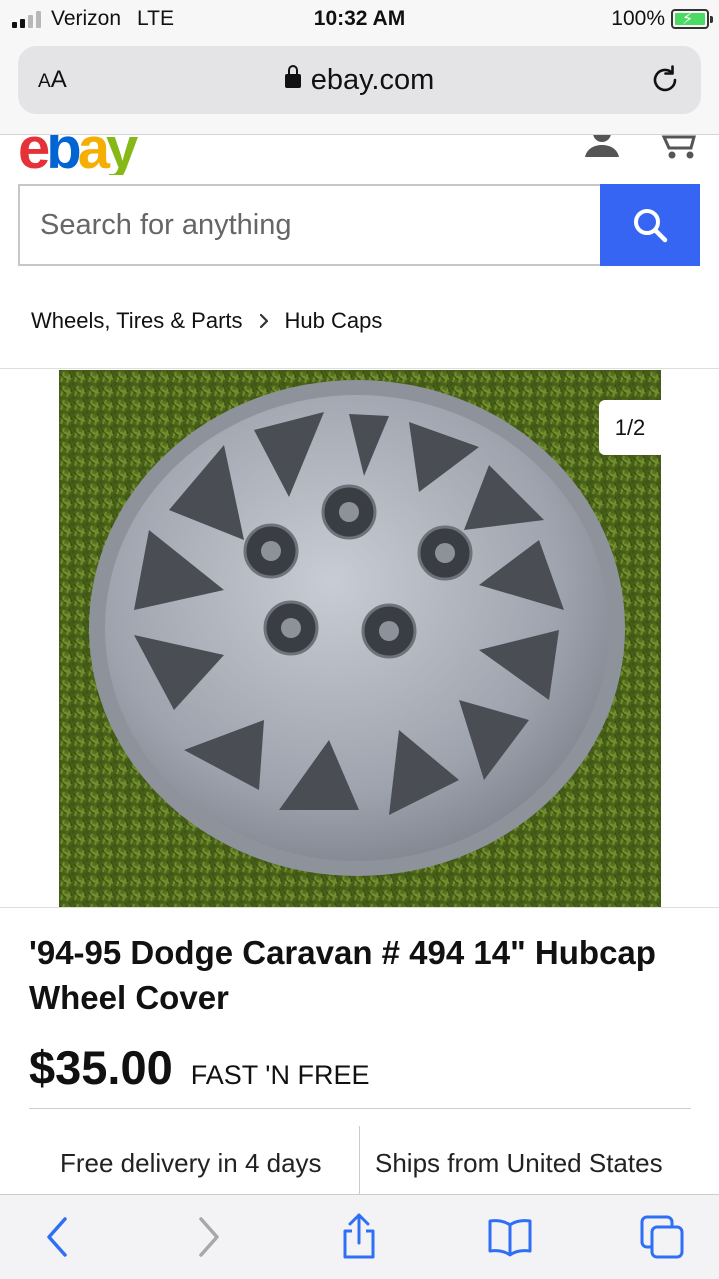 The height and width of the screenshot is (1279, 719). I want to click on logo-letter: e, so click(34, 155).